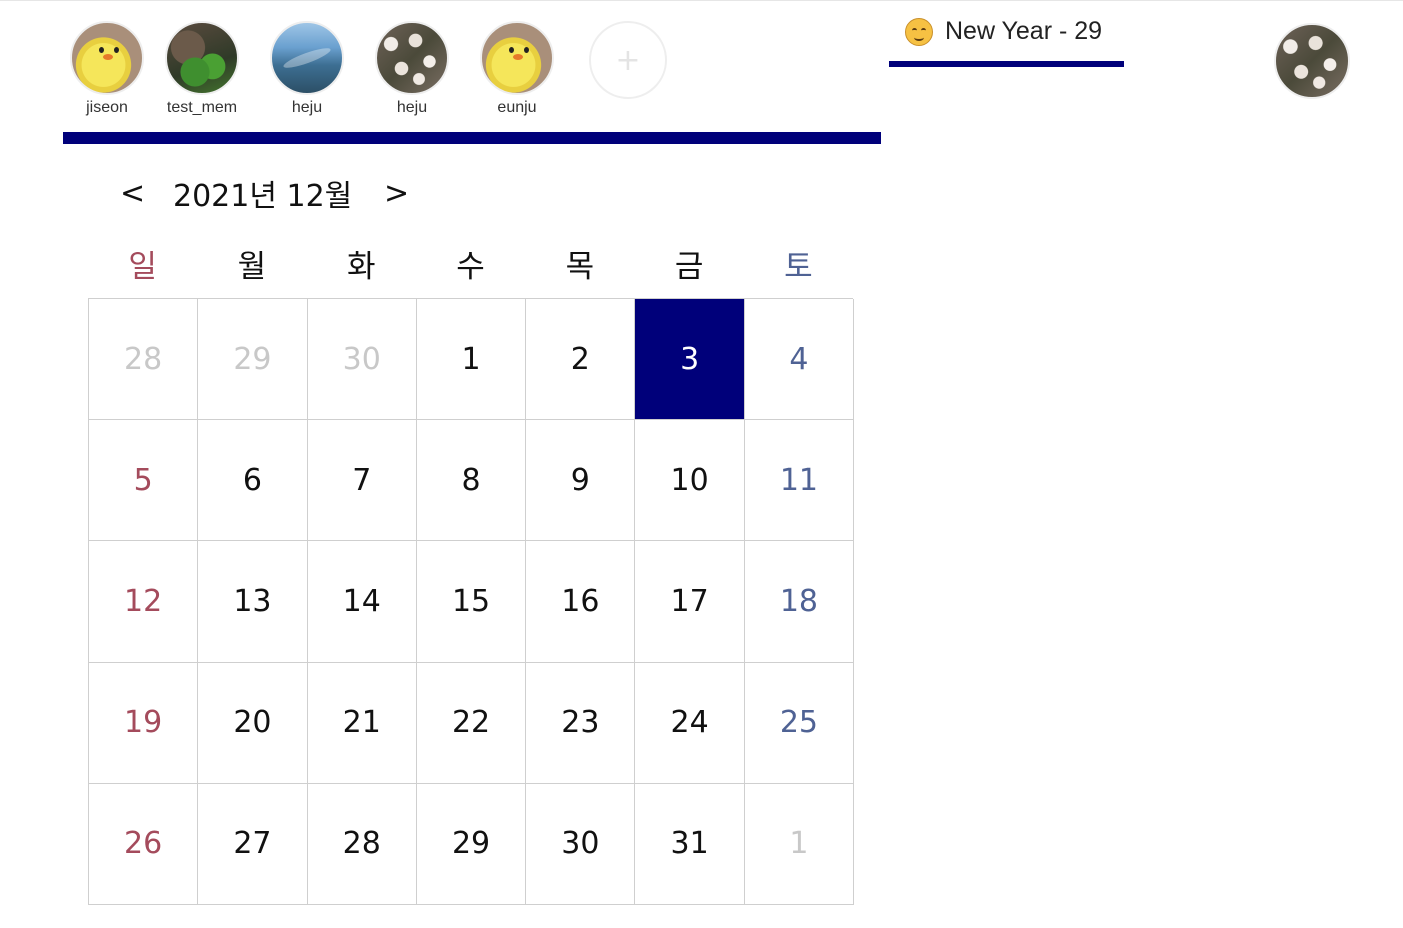 The width and height of the screenshot is (1403, 928). What do you see at coordinates (1006, 64) in the screenshot?
I see `group-tab-underline` at bounding box center [1006, 64].